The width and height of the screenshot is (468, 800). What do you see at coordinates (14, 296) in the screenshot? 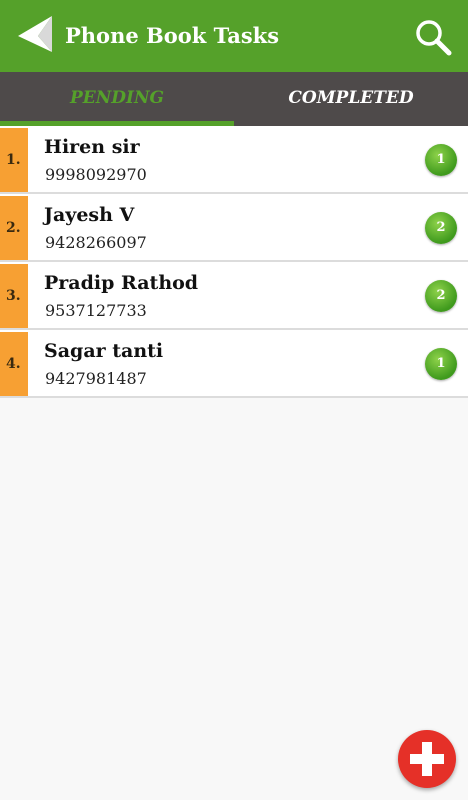
I see `item-index: 3.` at bounding box center [14, 296].